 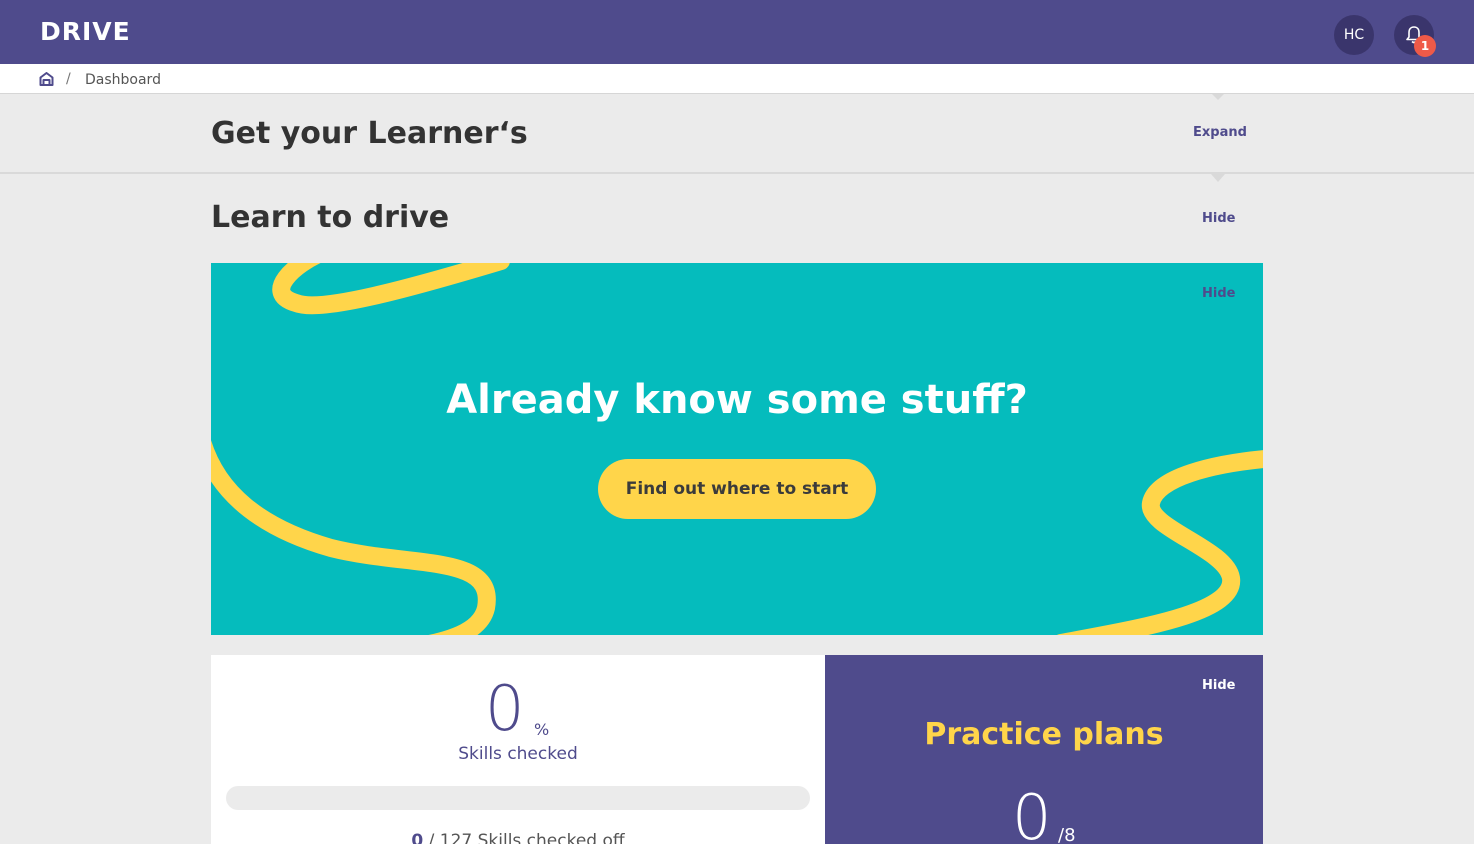 What do you see at coordinates (1220, 132) in the screenshot?
I see `expand-button: Expand` at bounding box center [1220, 132].